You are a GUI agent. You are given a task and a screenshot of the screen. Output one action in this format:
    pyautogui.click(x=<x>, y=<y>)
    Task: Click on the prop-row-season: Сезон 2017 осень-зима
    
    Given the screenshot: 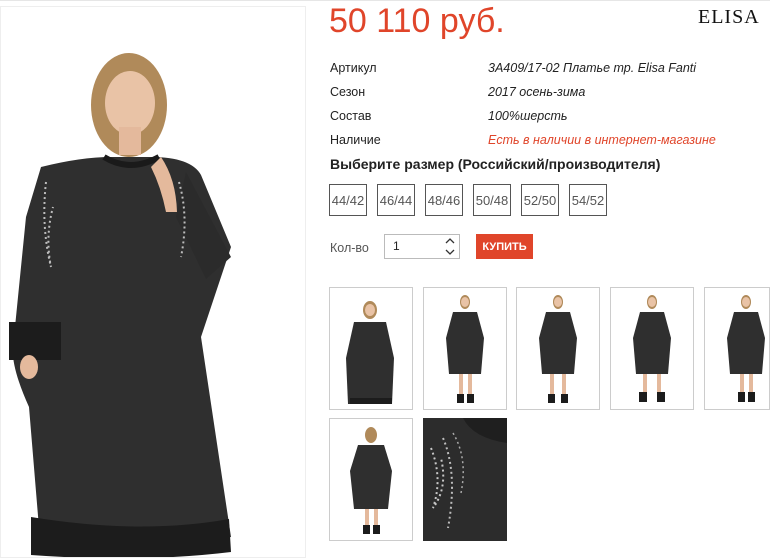 What is the action you would take?
    pyautogui.click(x=545, y=92)
    